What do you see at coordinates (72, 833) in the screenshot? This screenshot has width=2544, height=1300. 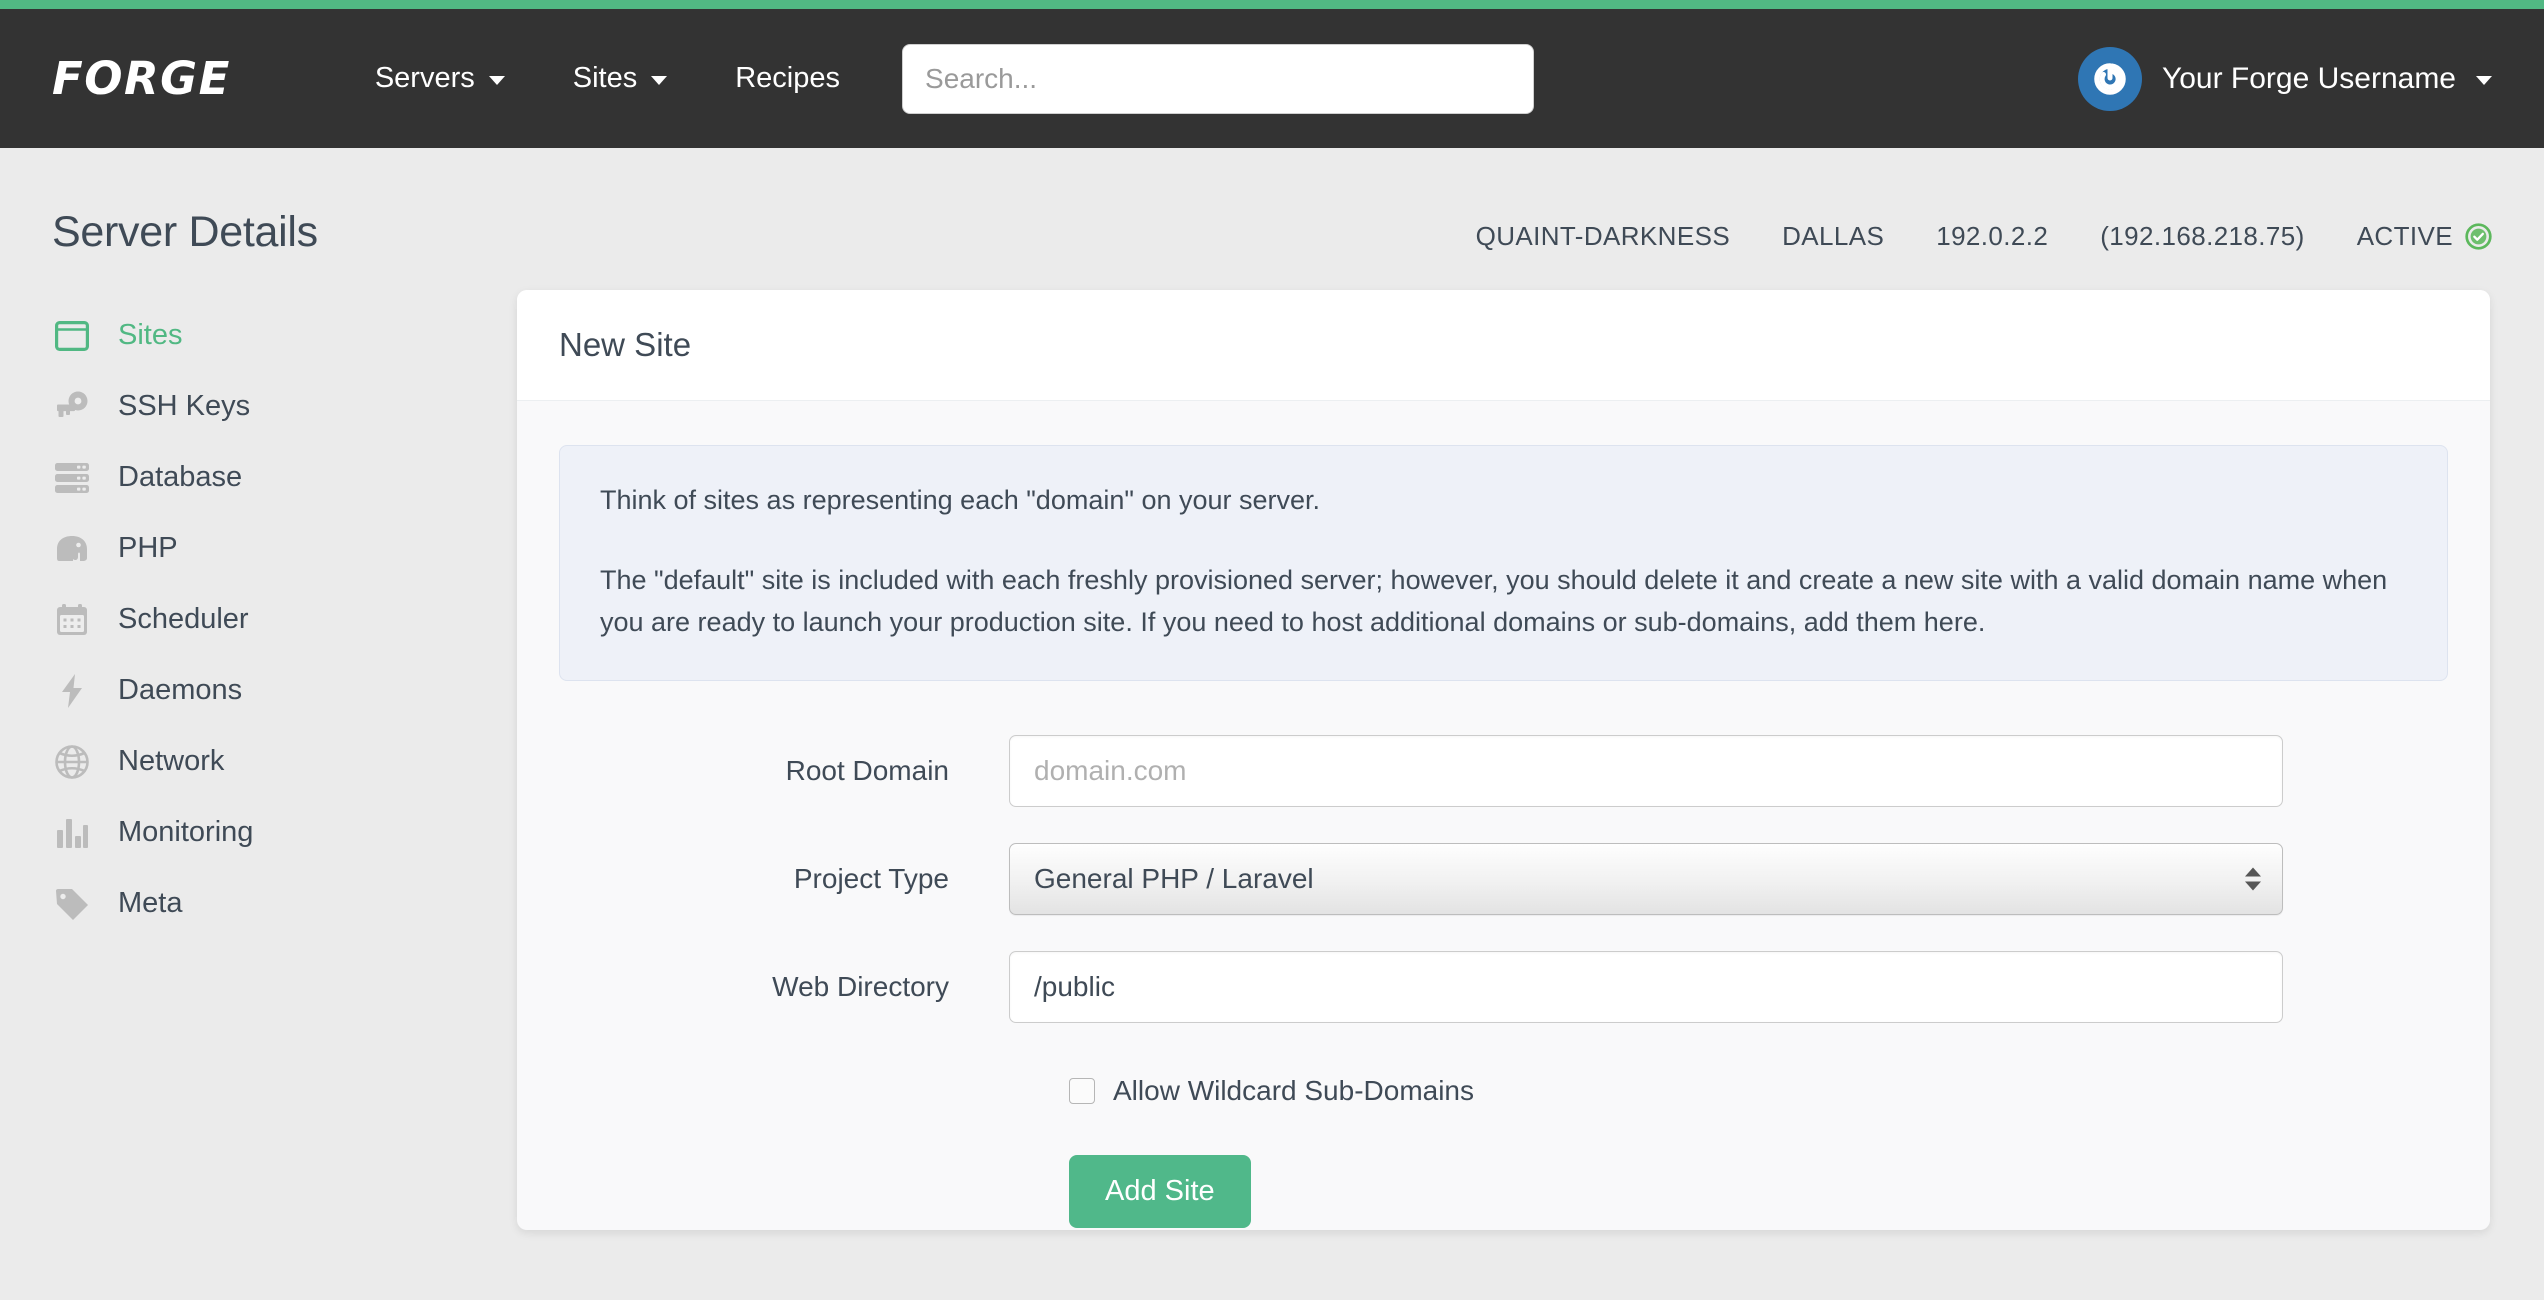 I see `bar-chart-icon` at bounding box center [72, 833].